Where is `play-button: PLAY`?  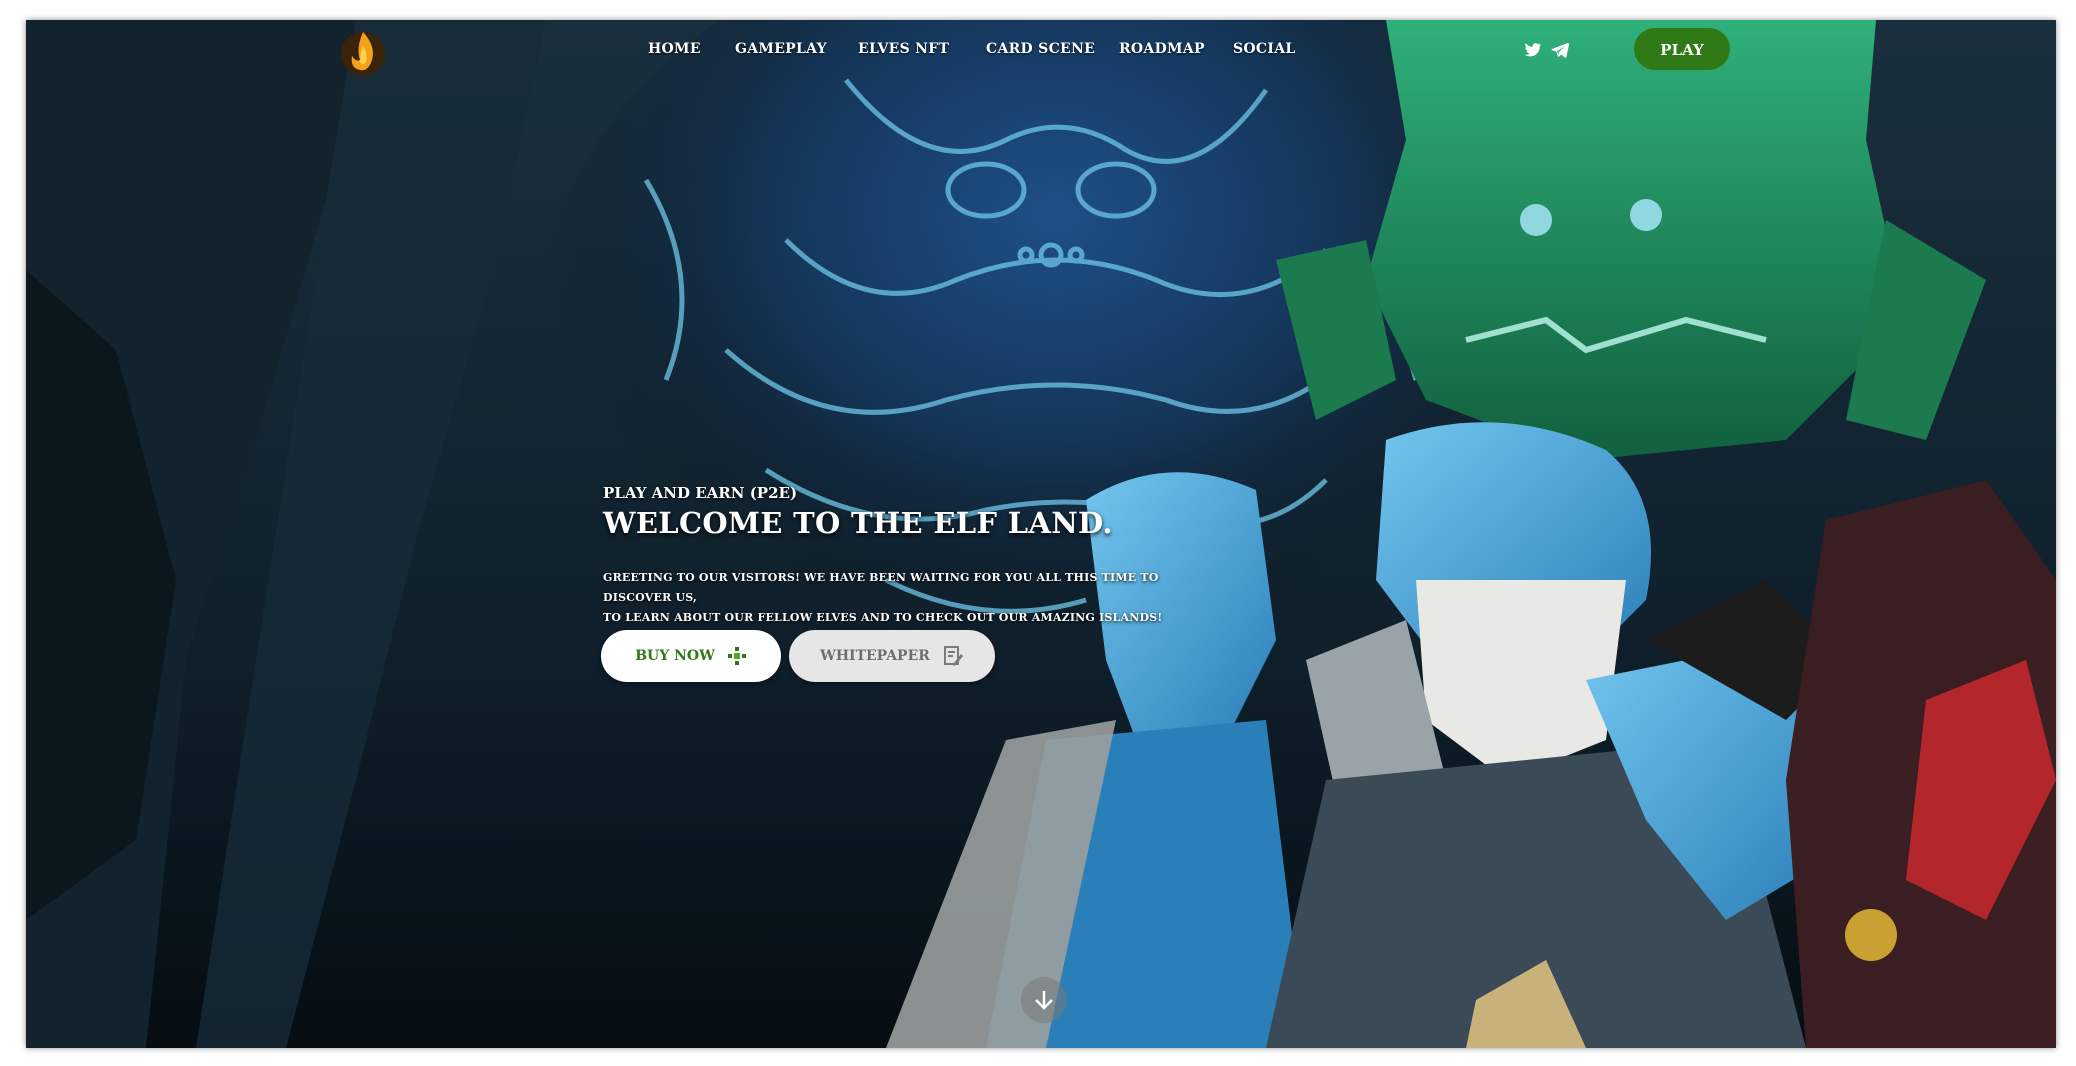 play-button: PLAY is located at coordinates (1682, 49).